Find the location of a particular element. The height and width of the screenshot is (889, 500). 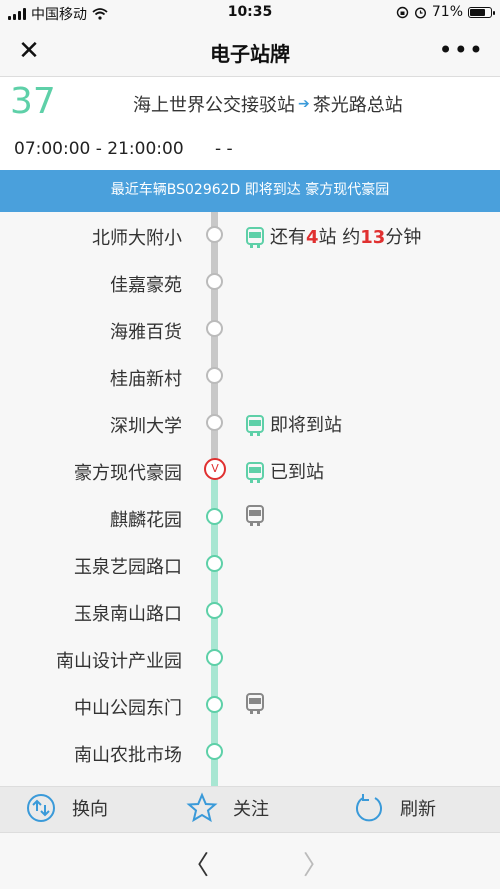

action-toolbar: 换向 关注 刷新 is located at coordinates (250, 809).